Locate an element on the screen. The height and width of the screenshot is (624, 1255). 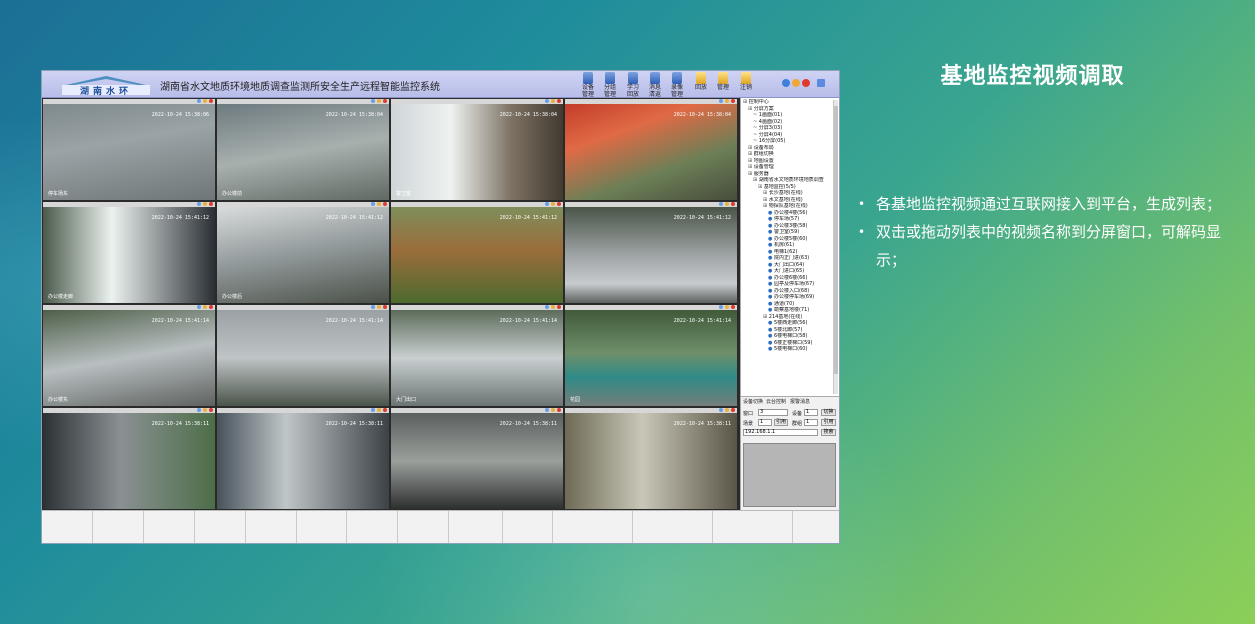
video-timestamp: 2022-10-24 15:38:06 is located at coordinates (180, 115).